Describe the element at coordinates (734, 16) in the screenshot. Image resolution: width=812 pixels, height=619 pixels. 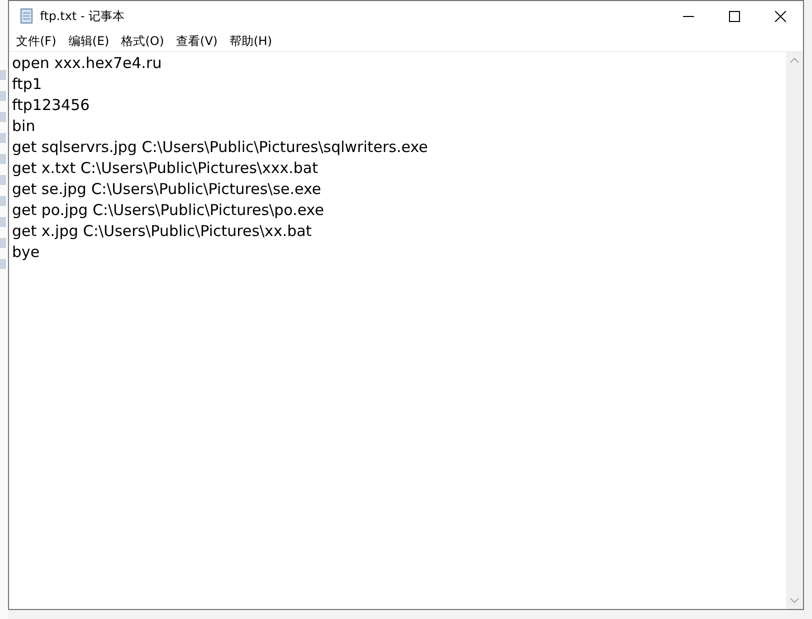
I see `maximize-icon` at that location.